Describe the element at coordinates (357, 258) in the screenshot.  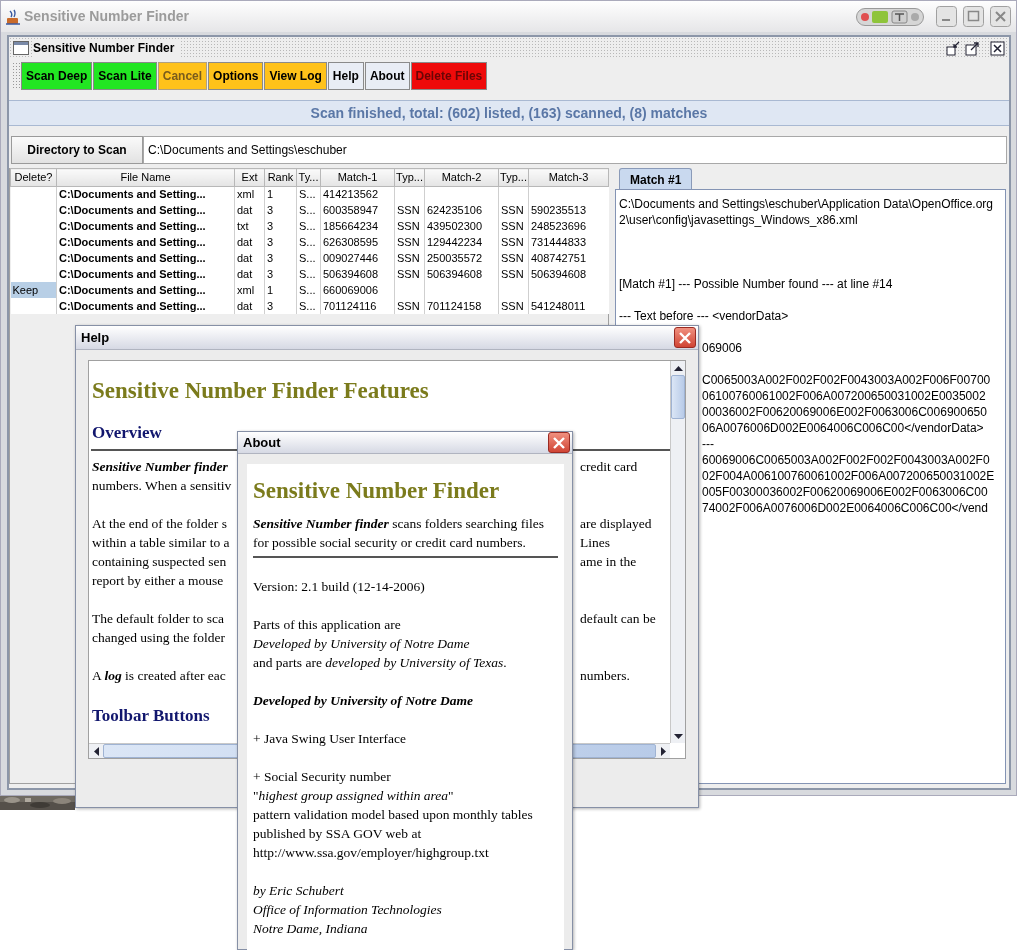
I see `table-cell: 009027446` at that location.